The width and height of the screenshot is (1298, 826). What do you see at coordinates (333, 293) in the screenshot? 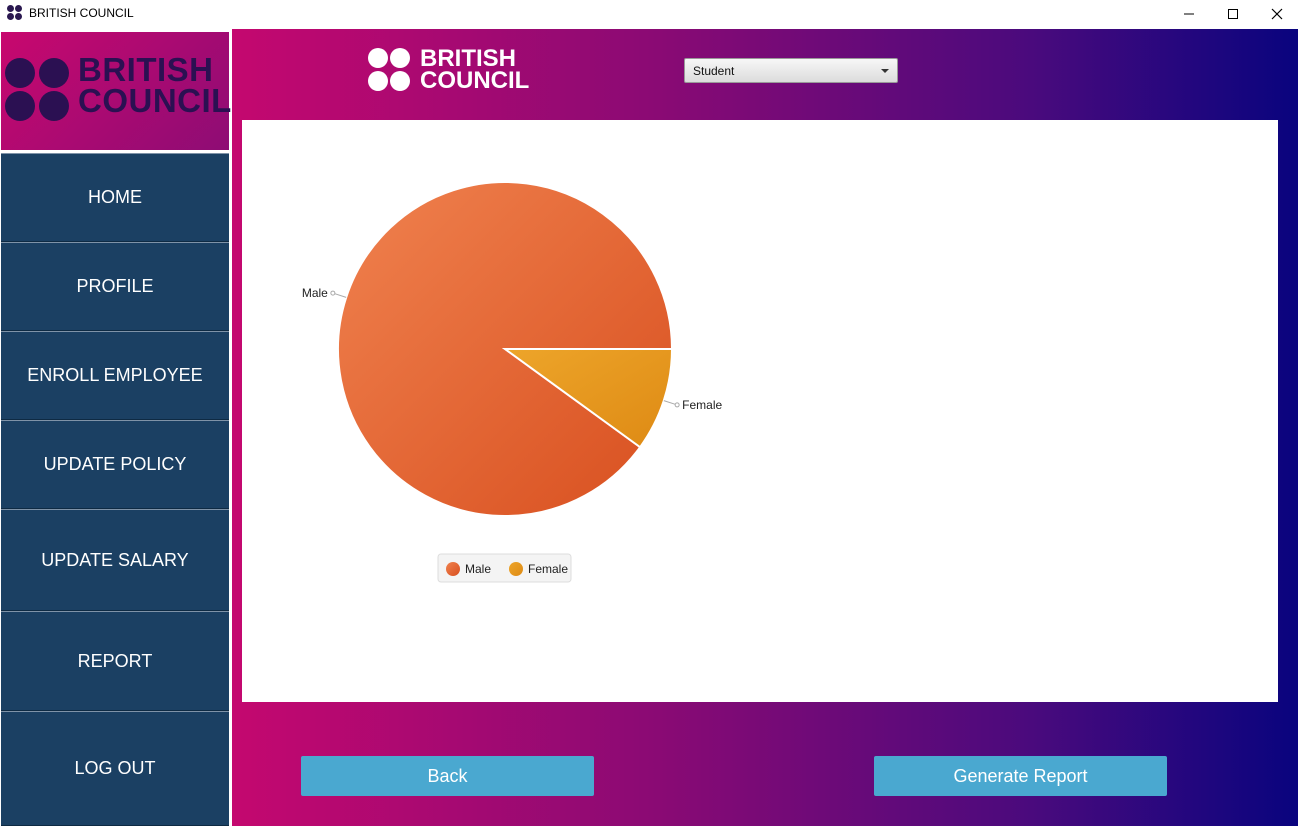
I see `leader-dot-male` at bounding box center [333, 293].